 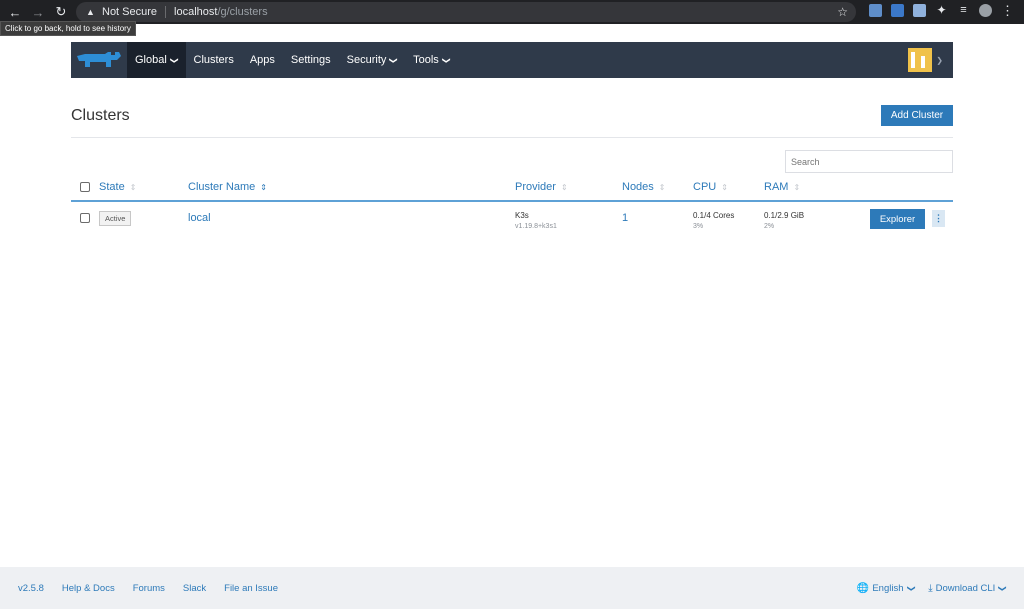 I want to click on cluster-name: local, so click(x=199, y=218).